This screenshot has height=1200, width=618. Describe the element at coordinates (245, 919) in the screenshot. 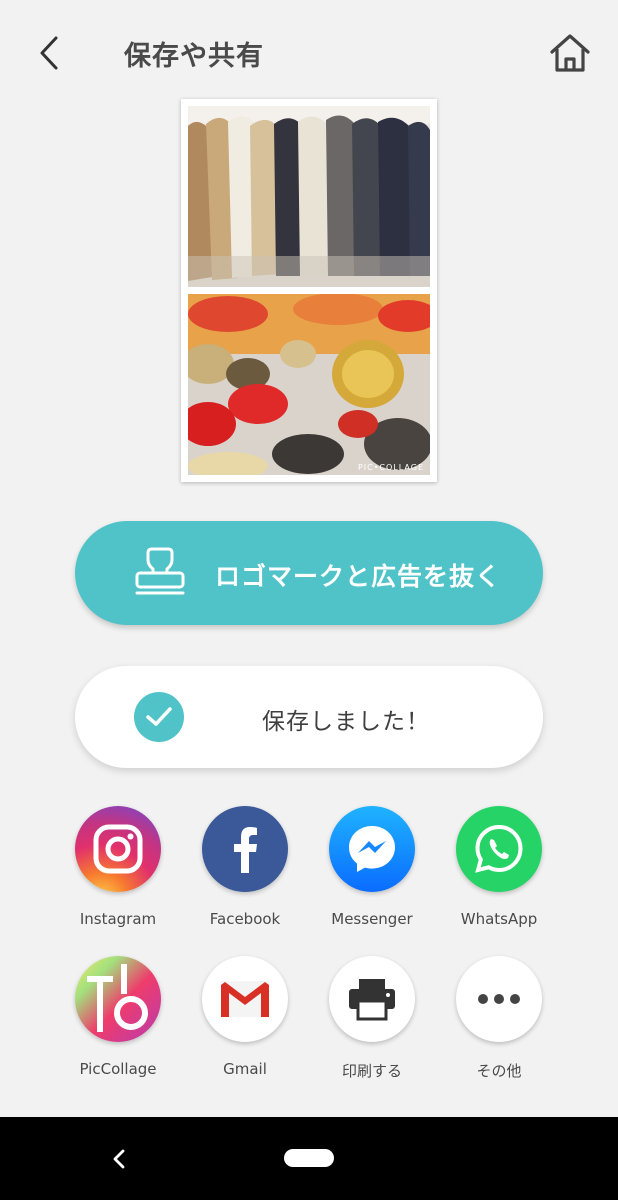

I see `share-label: Facebook` at that location.